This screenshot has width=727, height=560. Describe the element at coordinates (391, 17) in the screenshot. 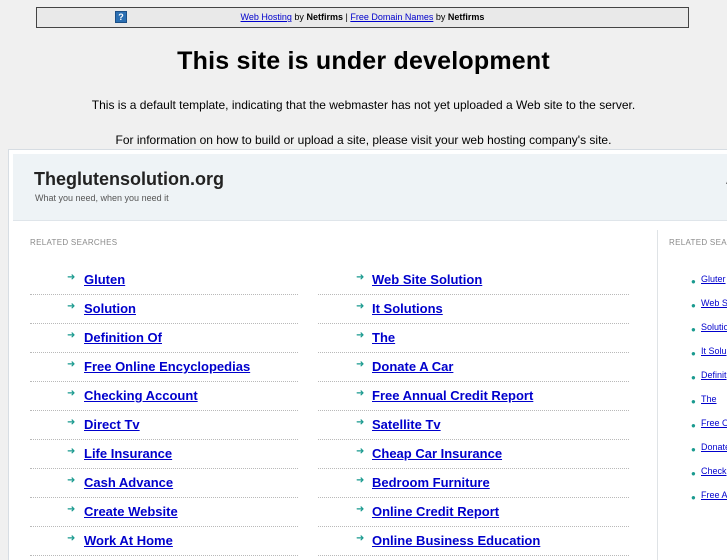

I see `free-domain-names-link: Free Domain Names` at that location.